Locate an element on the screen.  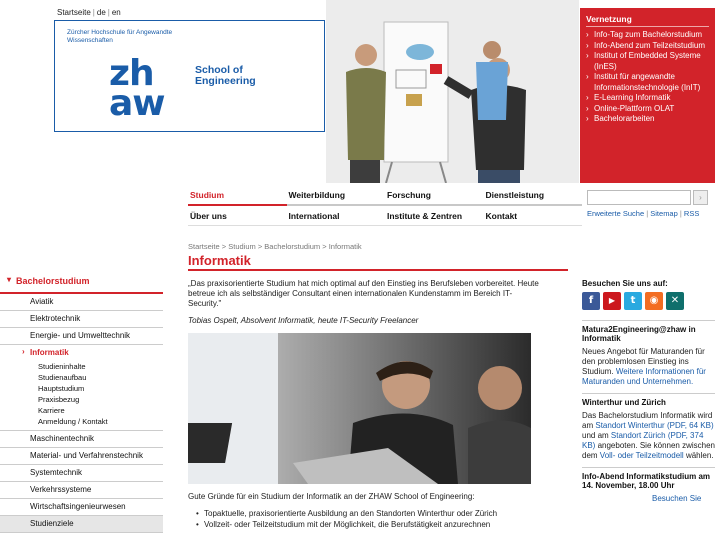
sidebar-item-systemtechnik: Systemtechnik is located at coordinates (81, 473).